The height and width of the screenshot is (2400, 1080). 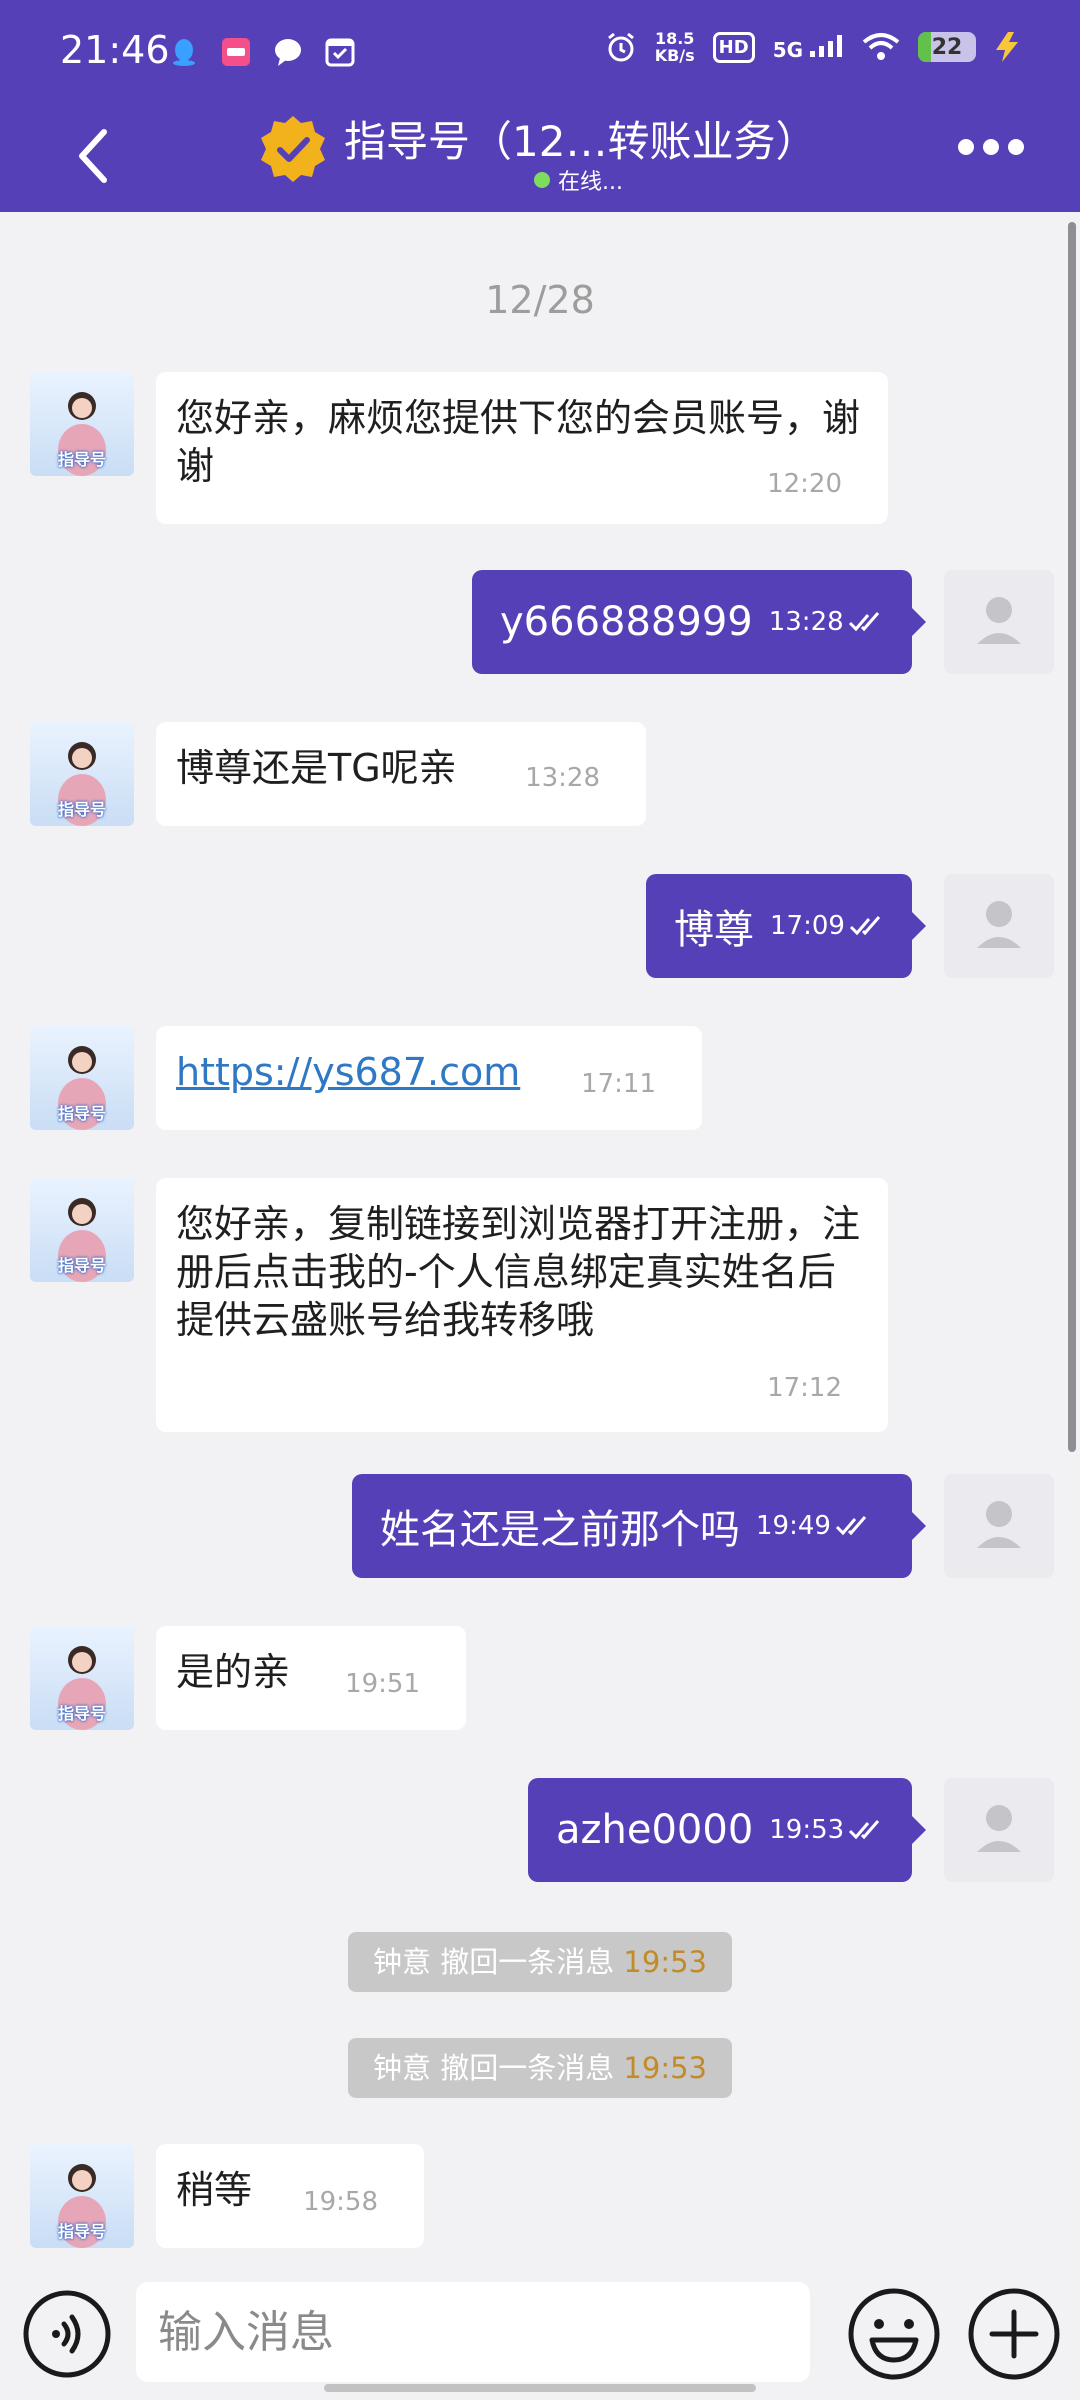 I want to click on message-bubble-outgoing: y666888999 13:28, so click(x=699, y=622).